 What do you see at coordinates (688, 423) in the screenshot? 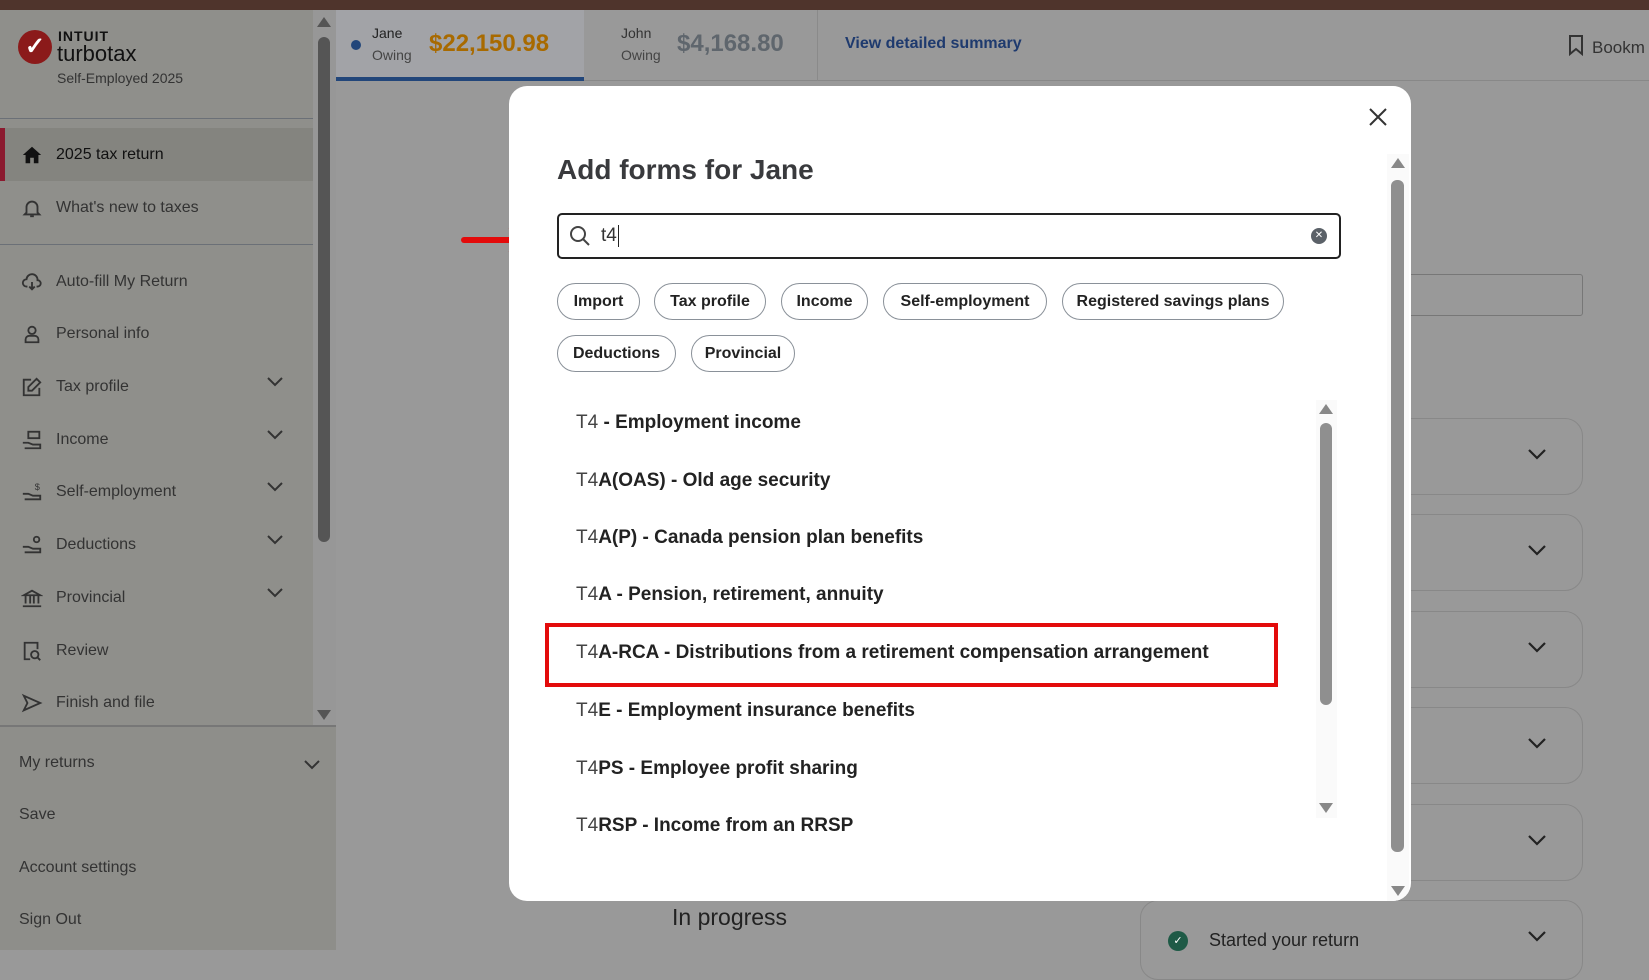
I see `result-item: T4 - Employment income` at bounding box center [688, 423].